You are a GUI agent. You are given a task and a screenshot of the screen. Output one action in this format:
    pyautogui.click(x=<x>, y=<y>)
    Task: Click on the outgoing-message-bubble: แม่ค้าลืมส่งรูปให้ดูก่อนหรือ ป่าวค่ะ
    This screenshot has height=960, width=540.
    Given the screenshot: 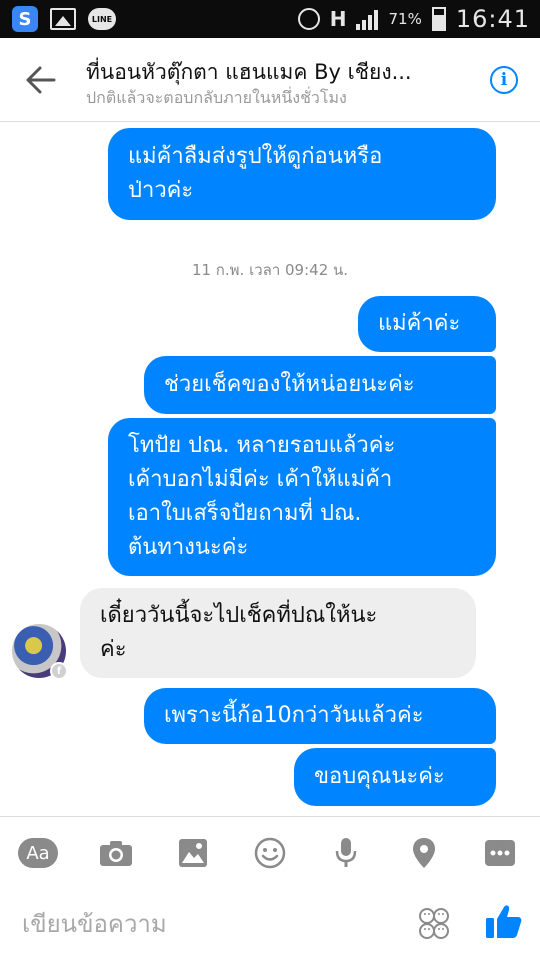 What is the action you would take?
    pyautogui.click(x=302, y=174)
    